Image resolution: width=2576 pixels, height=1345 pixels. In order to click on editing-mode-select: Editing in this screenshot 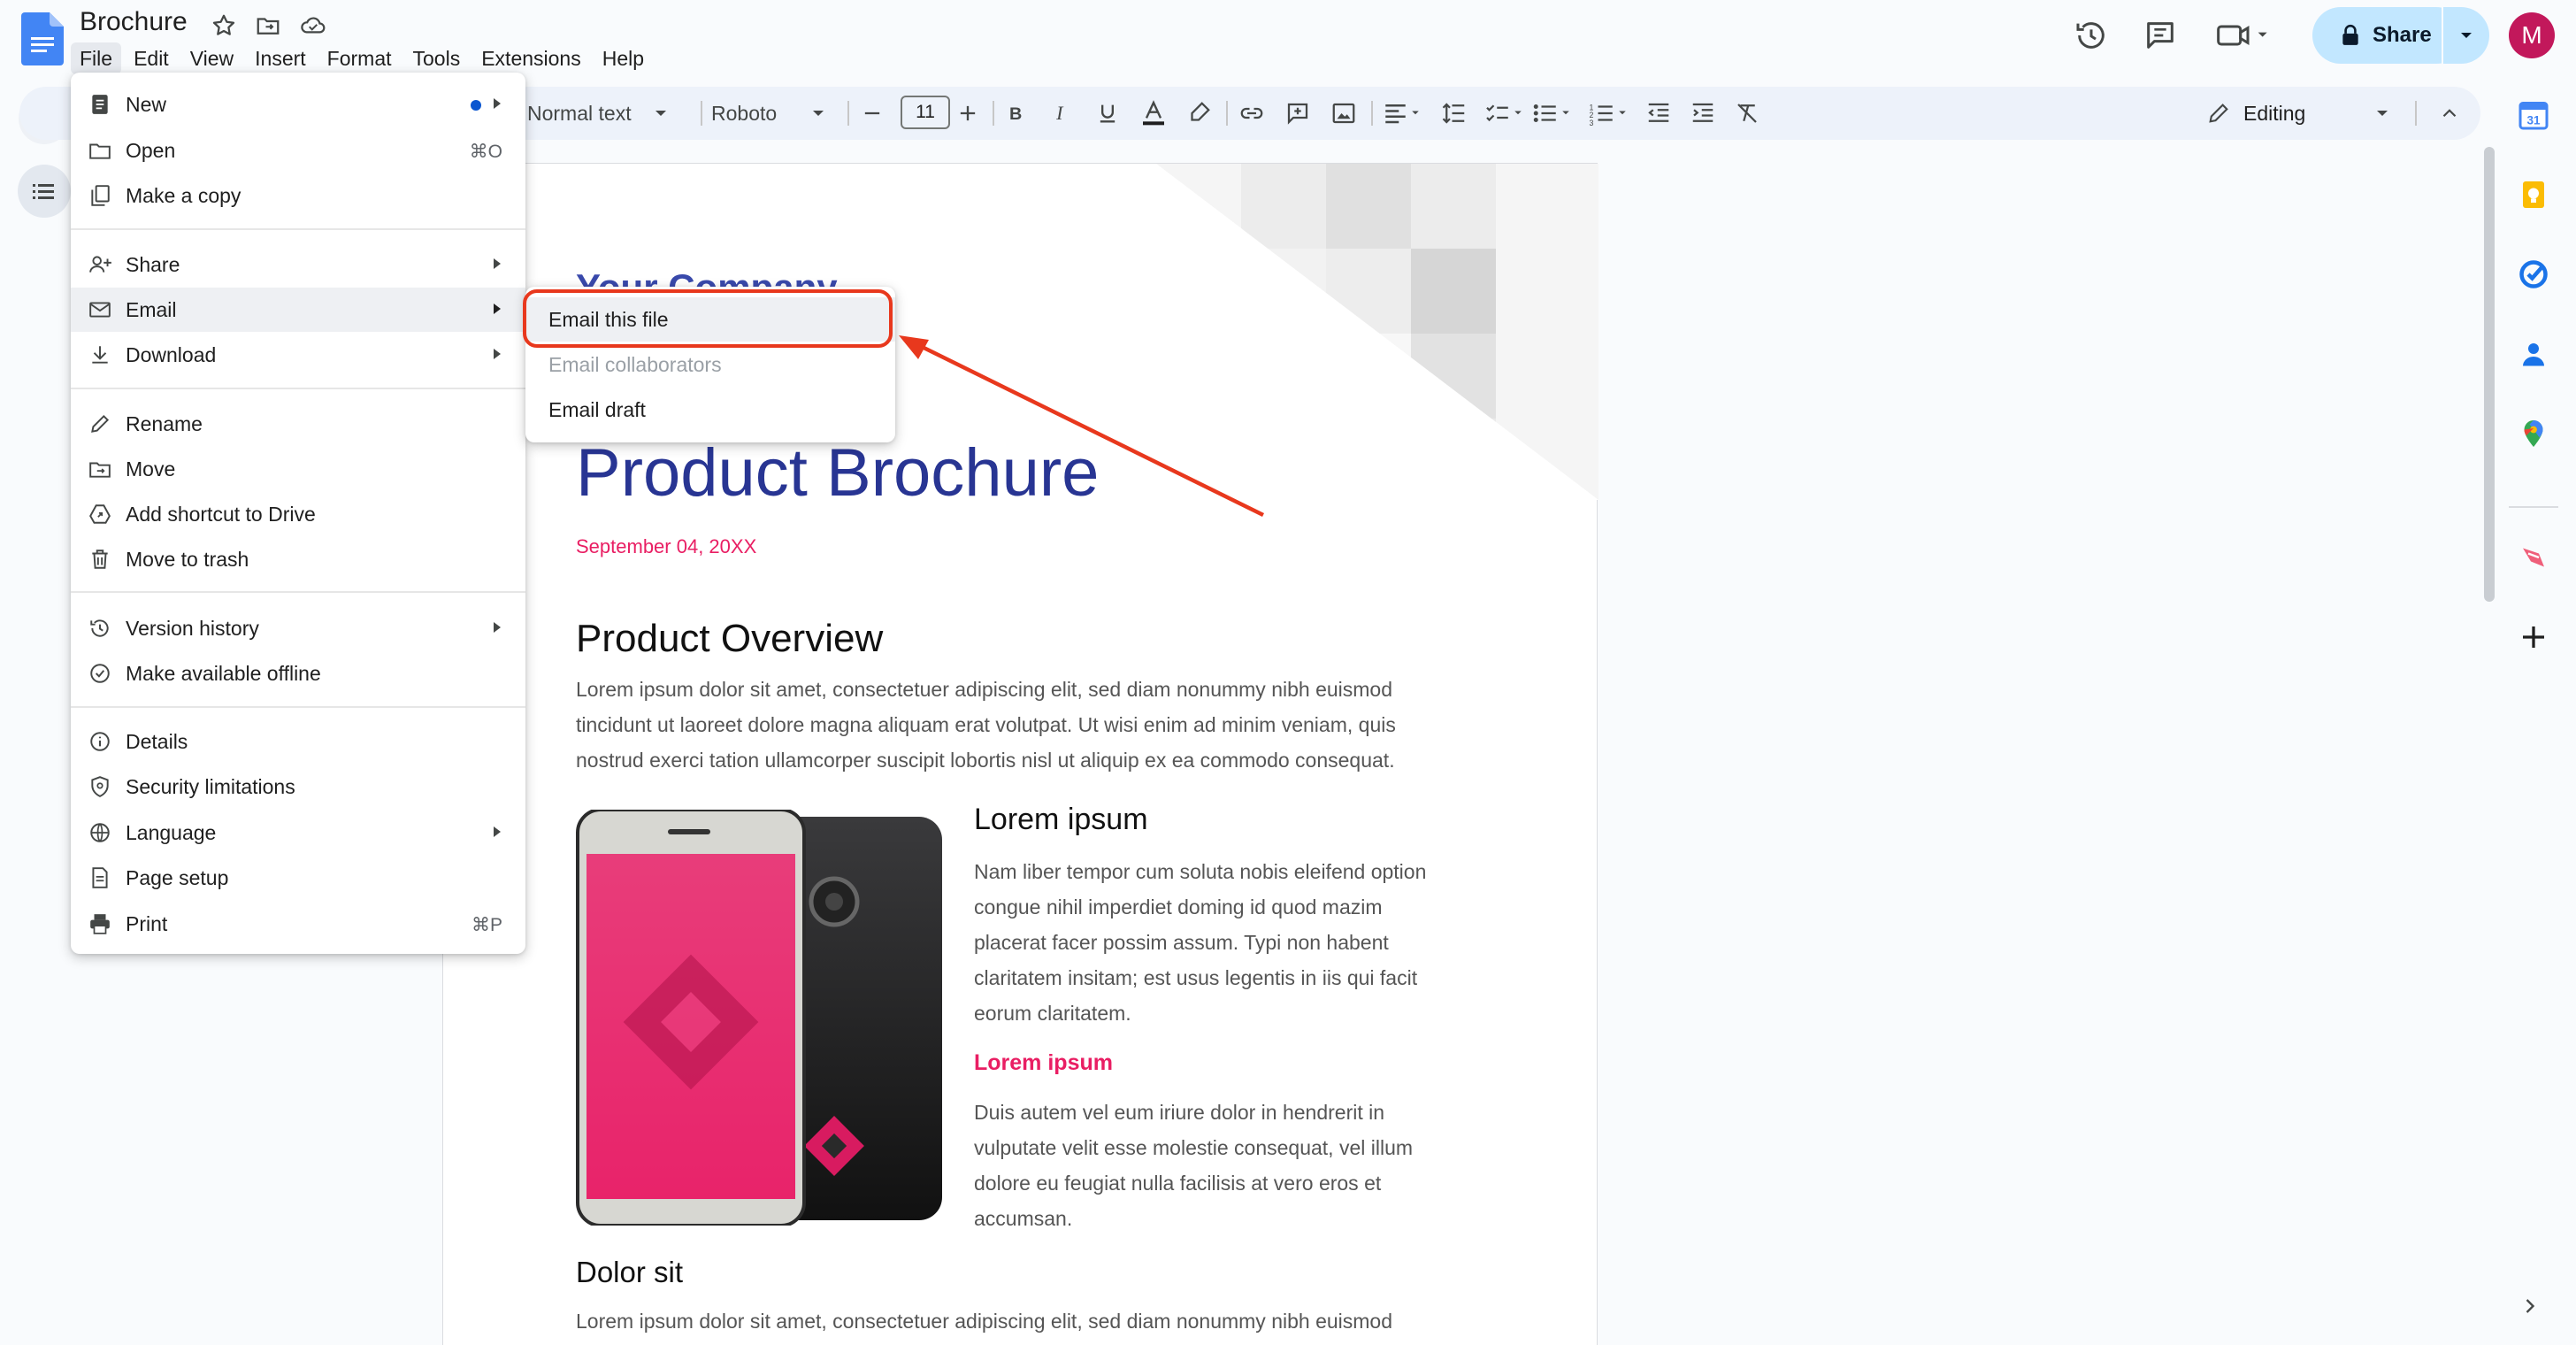, I will do `click(2297, 113)`.